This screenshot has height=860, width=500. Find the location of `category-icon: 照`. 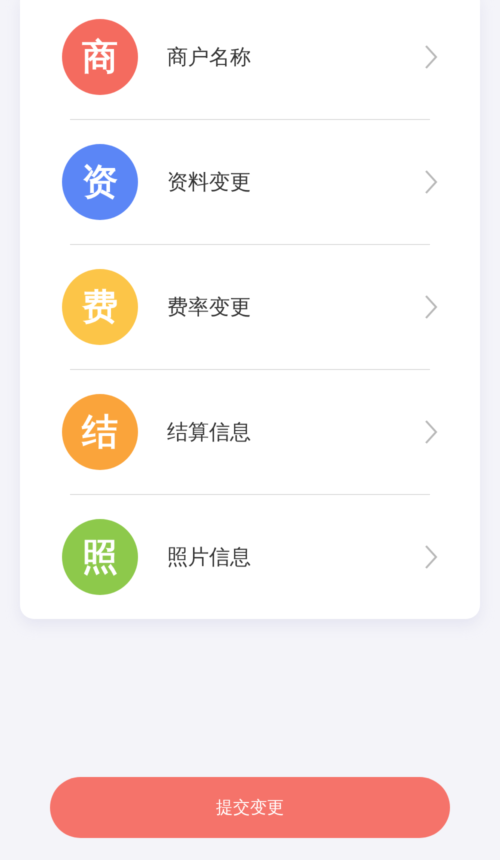

category-icon: 照 is located at coordinates (100, 557).